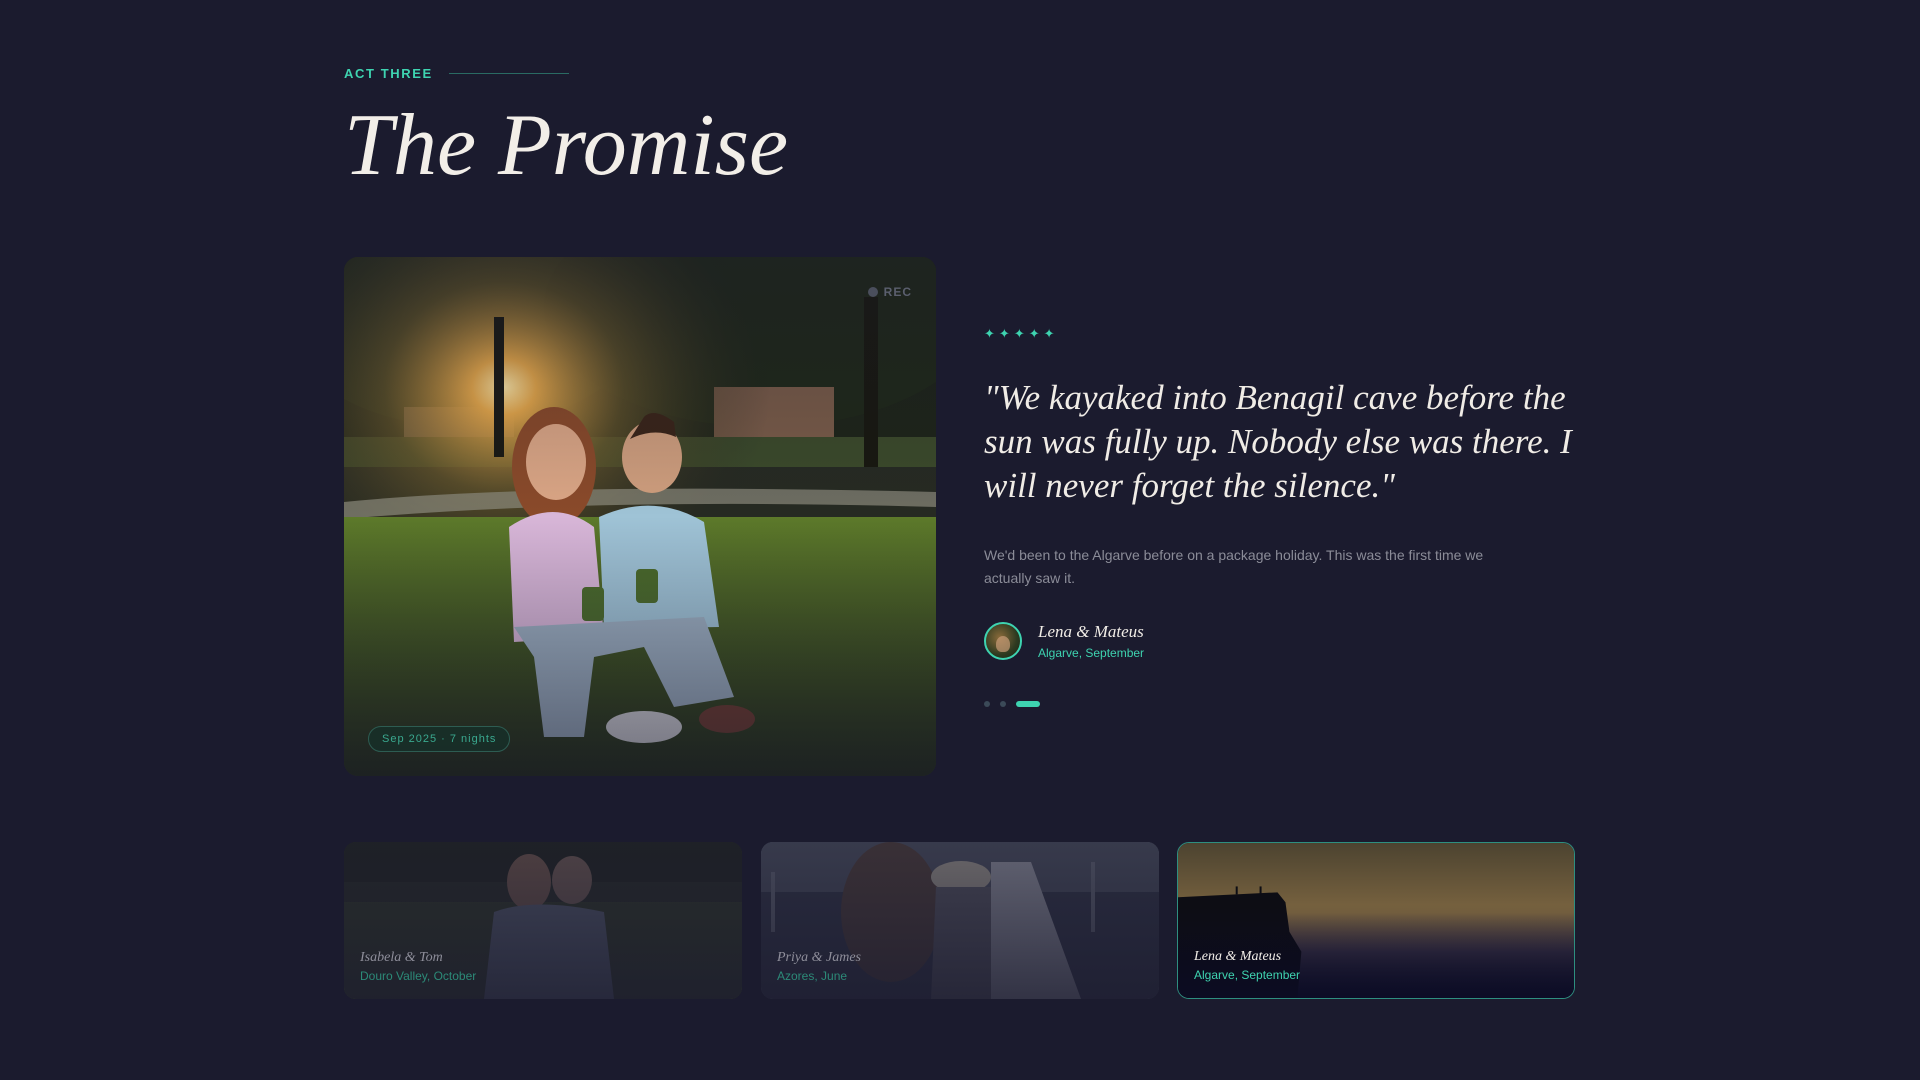 Image resolution: width=1920 pixels, height=1080 pixels. What do you see at coordinates (566, 145) in the screenshot?
I see `page-title: The Promise` at bounding box center [566, 145].